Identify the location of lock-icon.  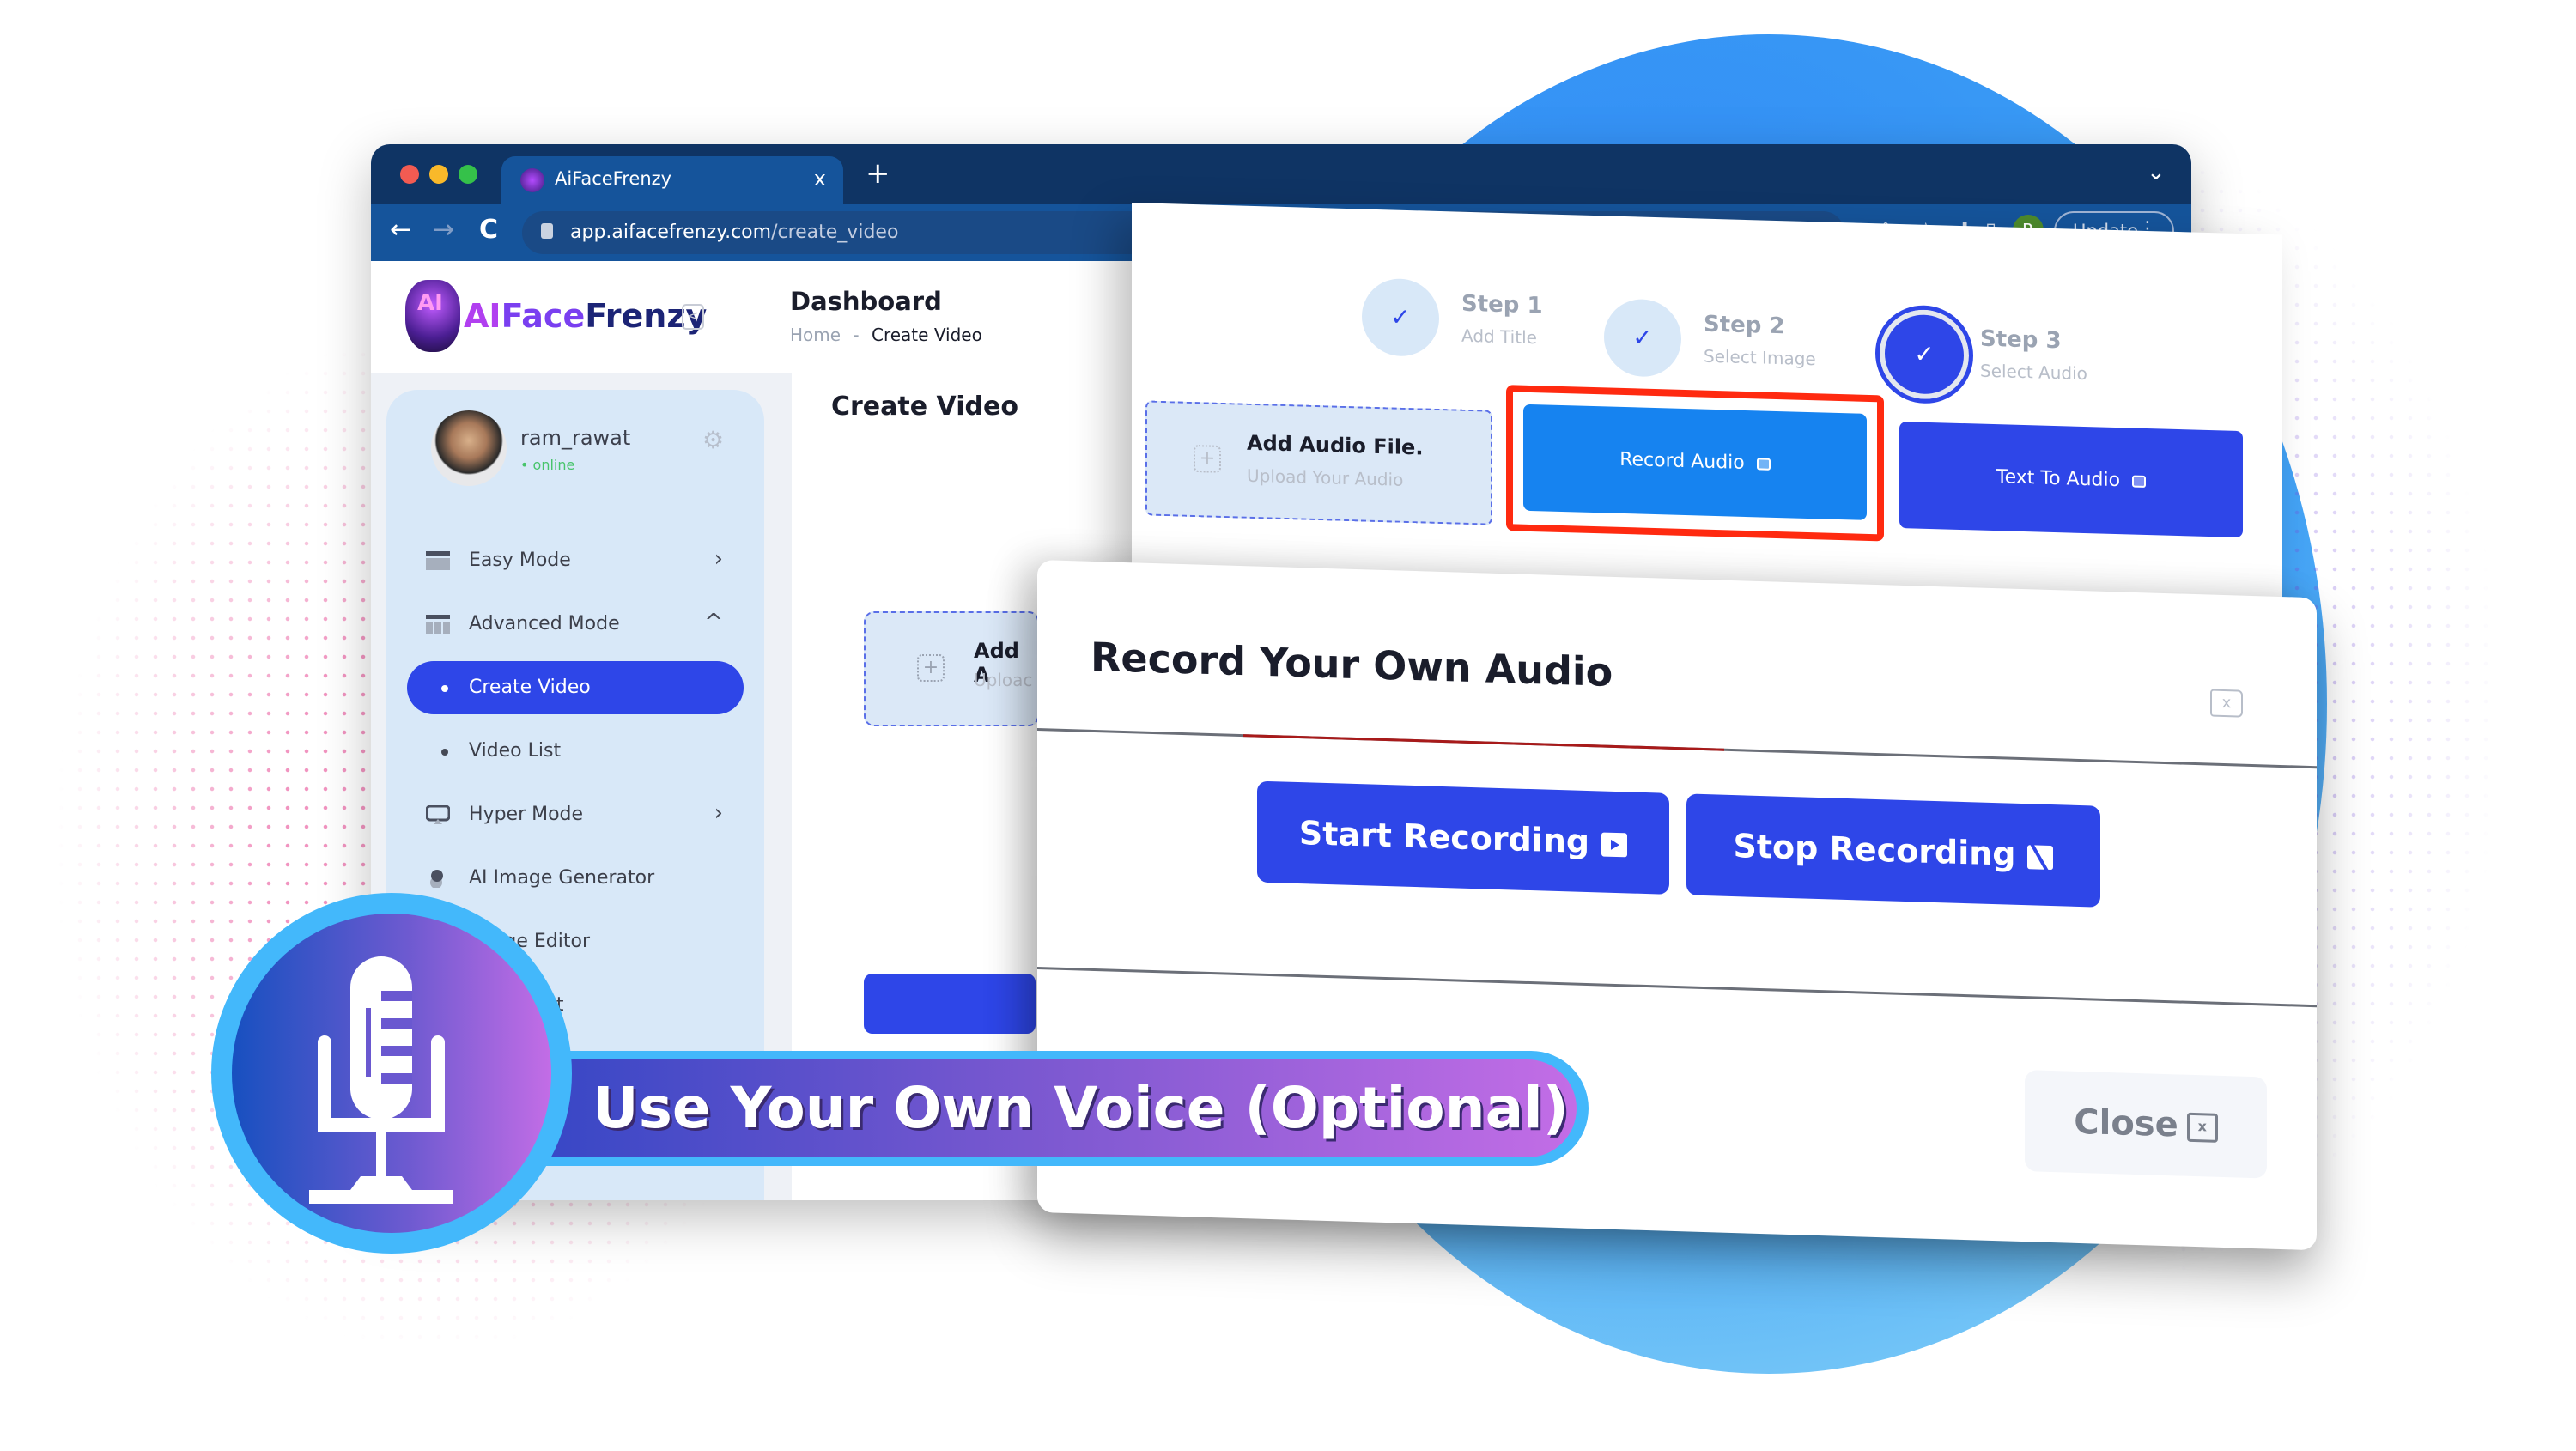
(547, 231).